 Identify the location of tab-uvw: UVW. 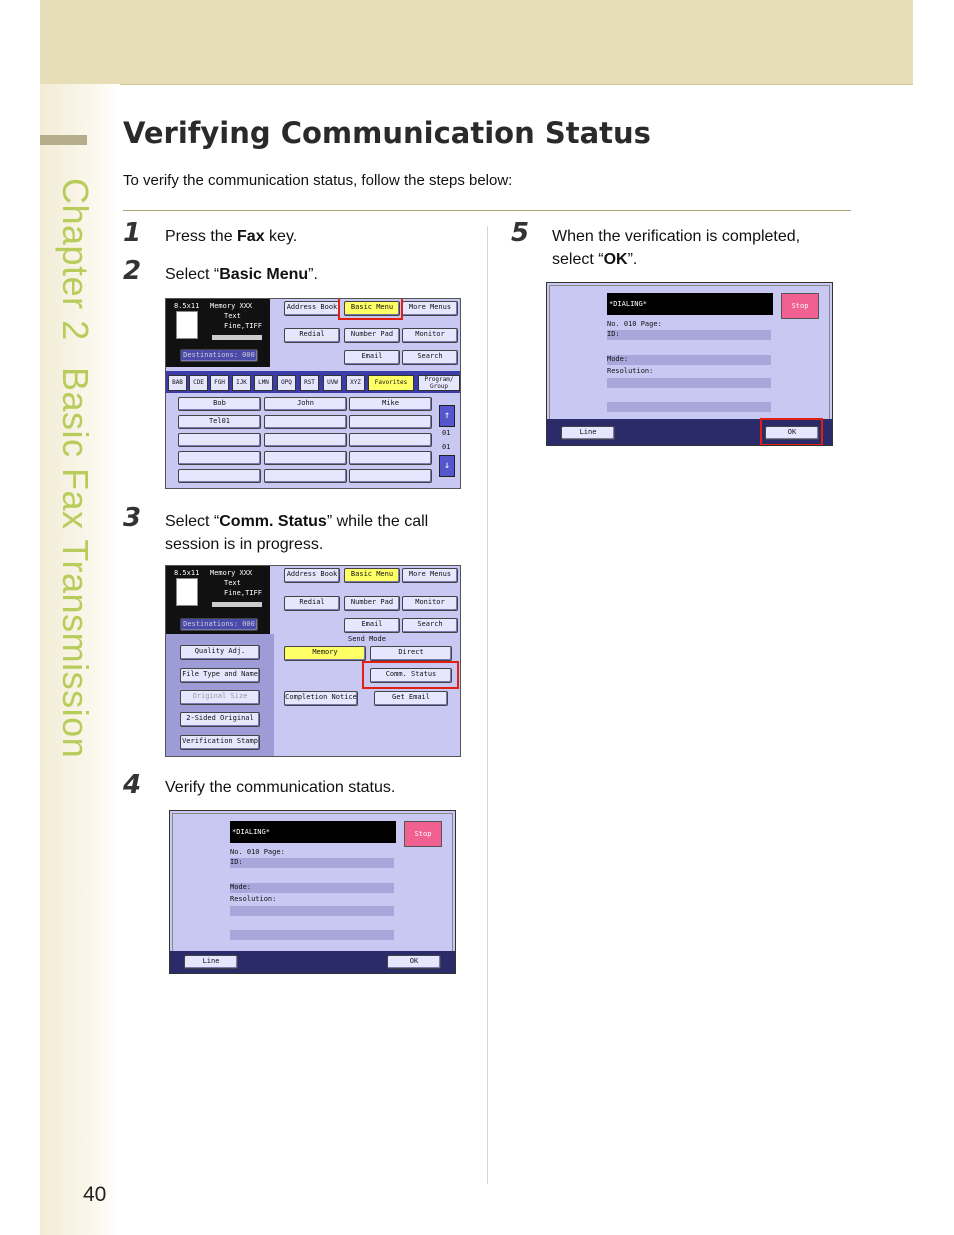
(332, 383).